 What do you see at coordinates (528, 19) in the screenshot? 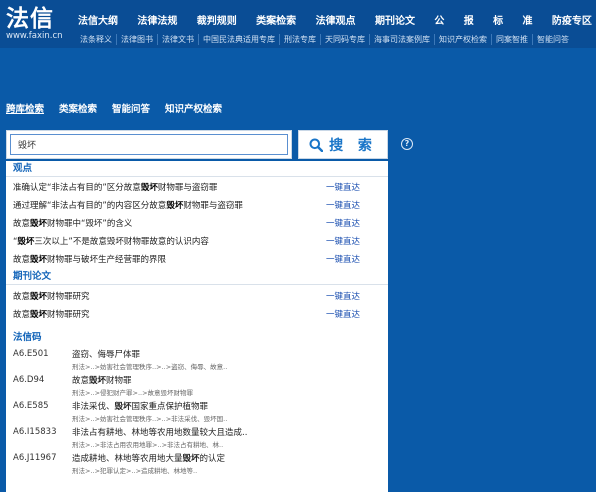
I see `nav-item-zhun: 准` at bounding box center [528, 19].